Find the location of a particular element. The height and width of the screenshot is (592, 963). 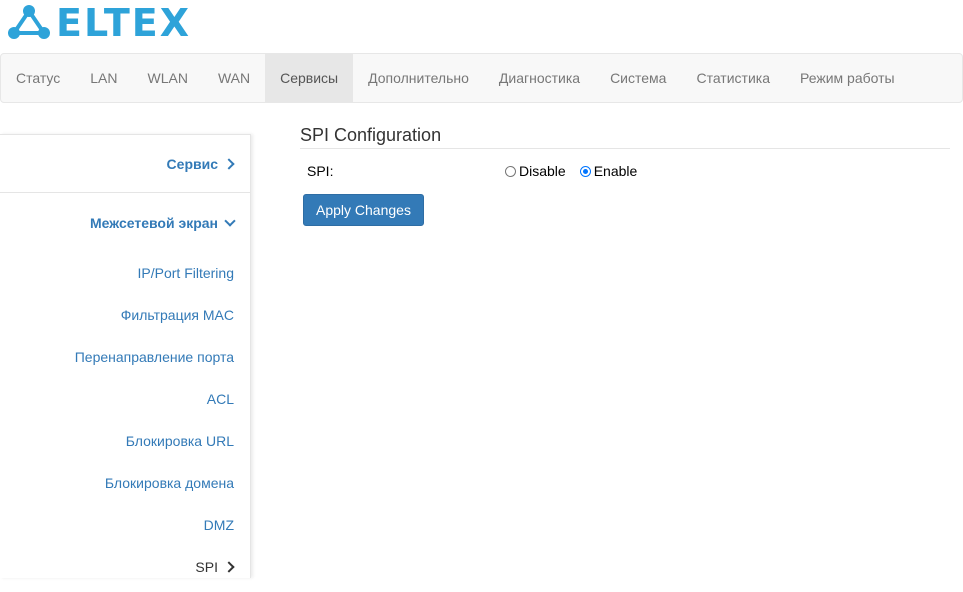

apply-changes-button: Apply Changes is located at coordinates (363, 210).